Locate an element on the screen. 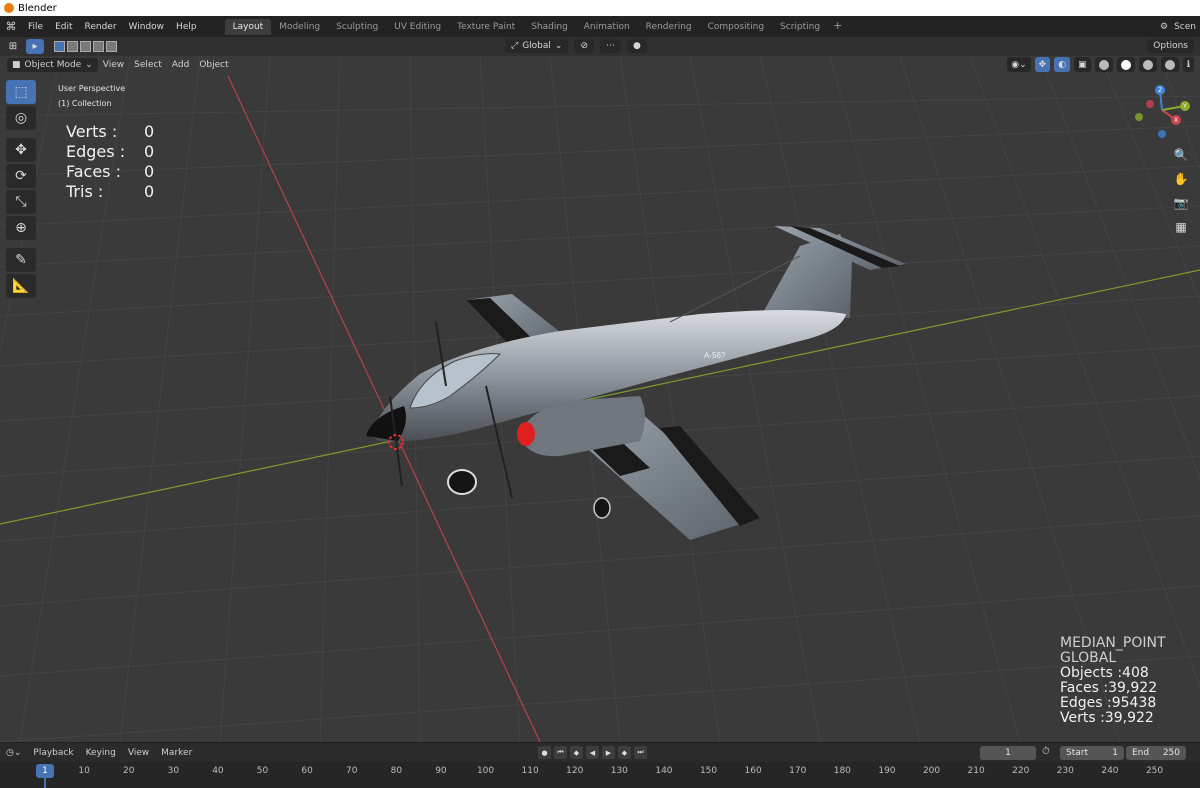  add-workspace-button: + is located at coordinates (837, 27).